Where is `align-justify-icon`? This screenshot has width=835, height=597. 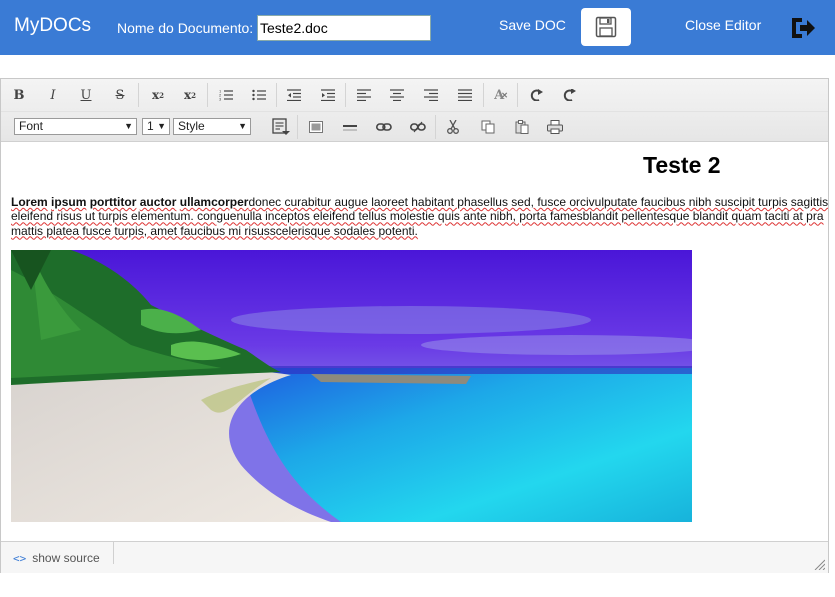 align-justify-icon is located at coordinates (465, 95).